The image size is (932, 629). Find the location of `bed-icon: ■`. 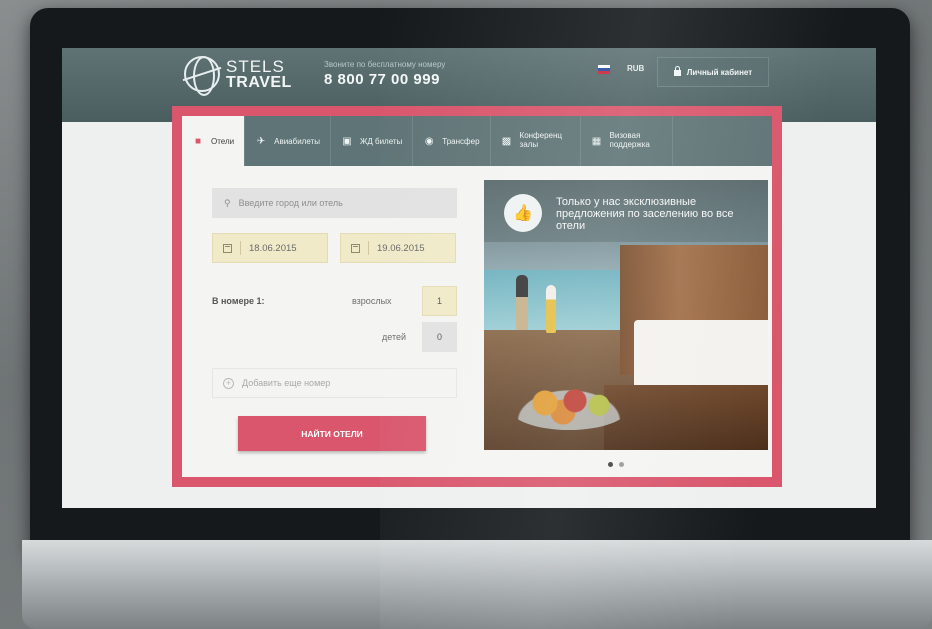

bed-icon: ■ is located at coordinates (198, 141).